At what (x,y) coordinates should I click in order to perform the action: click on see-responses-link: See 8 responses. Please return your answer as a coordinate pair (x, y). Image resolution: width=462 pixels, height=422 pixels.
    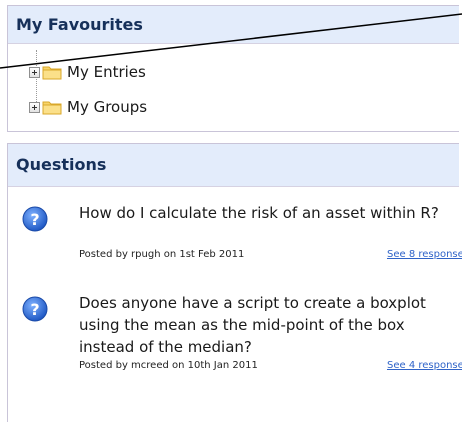
    Looking at the image, I should click on (424, 254).